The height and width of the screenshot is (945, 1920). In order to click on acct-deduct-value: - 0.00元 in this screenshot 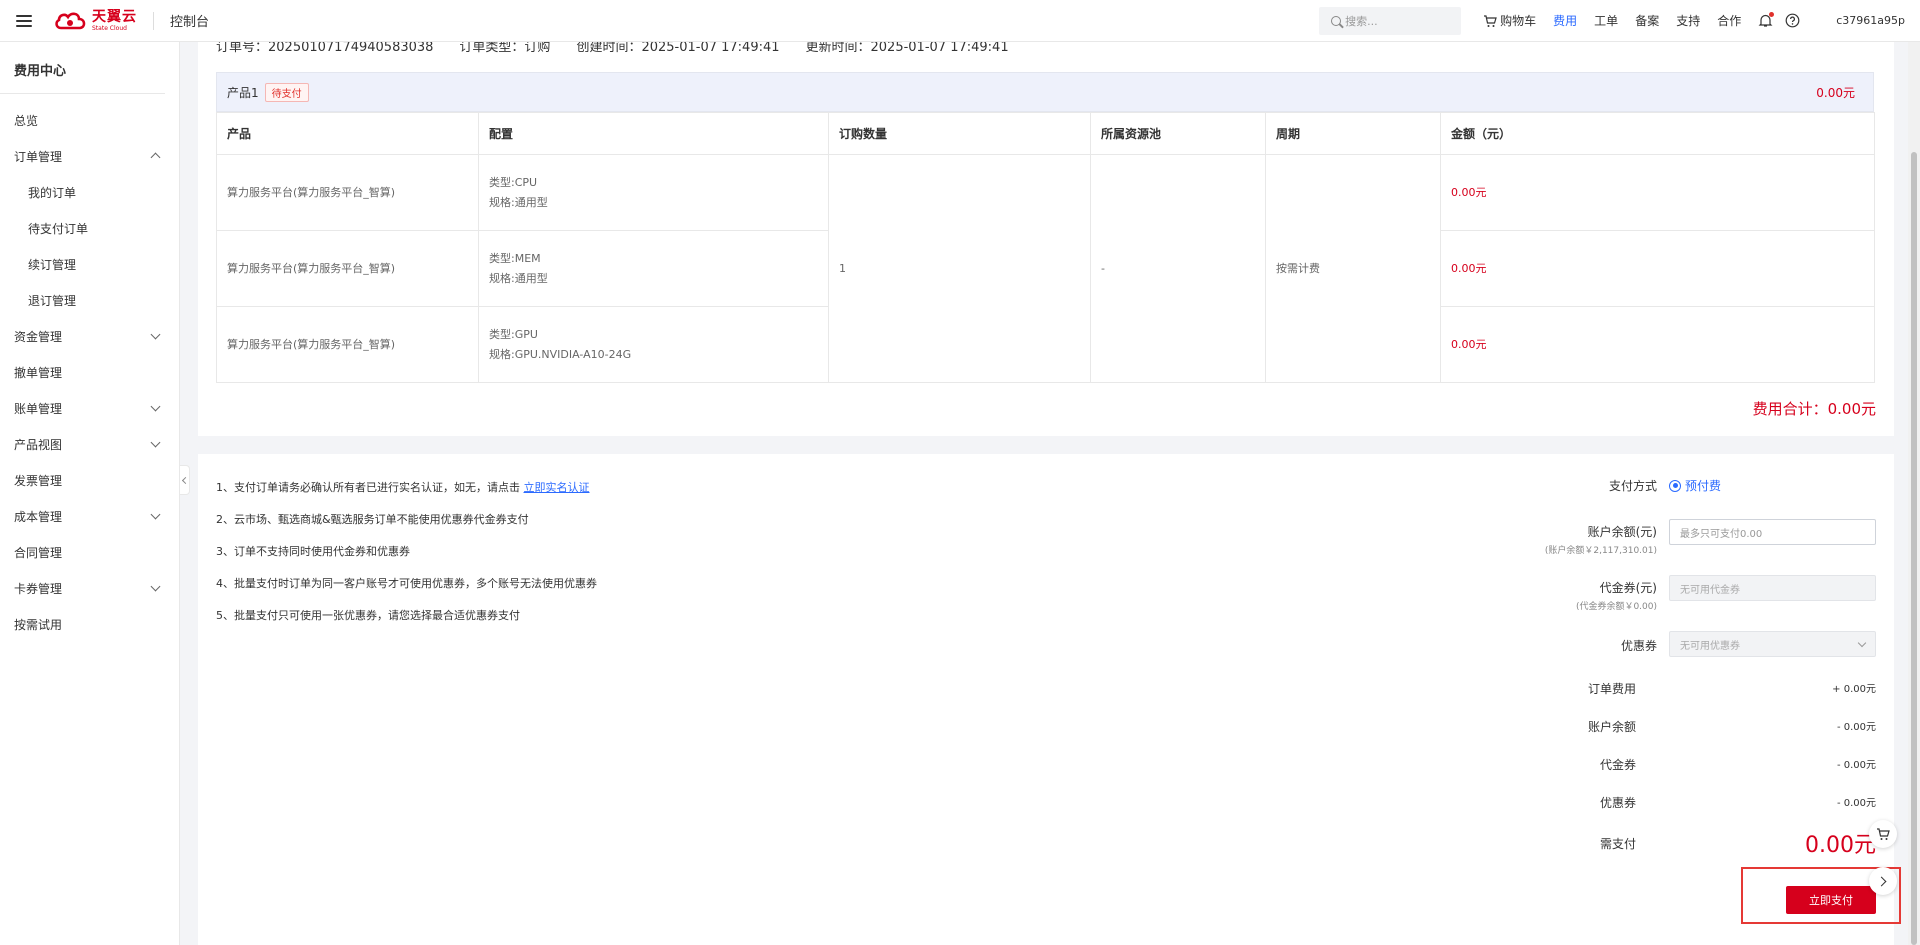, I will do `click(1856, 727)`.